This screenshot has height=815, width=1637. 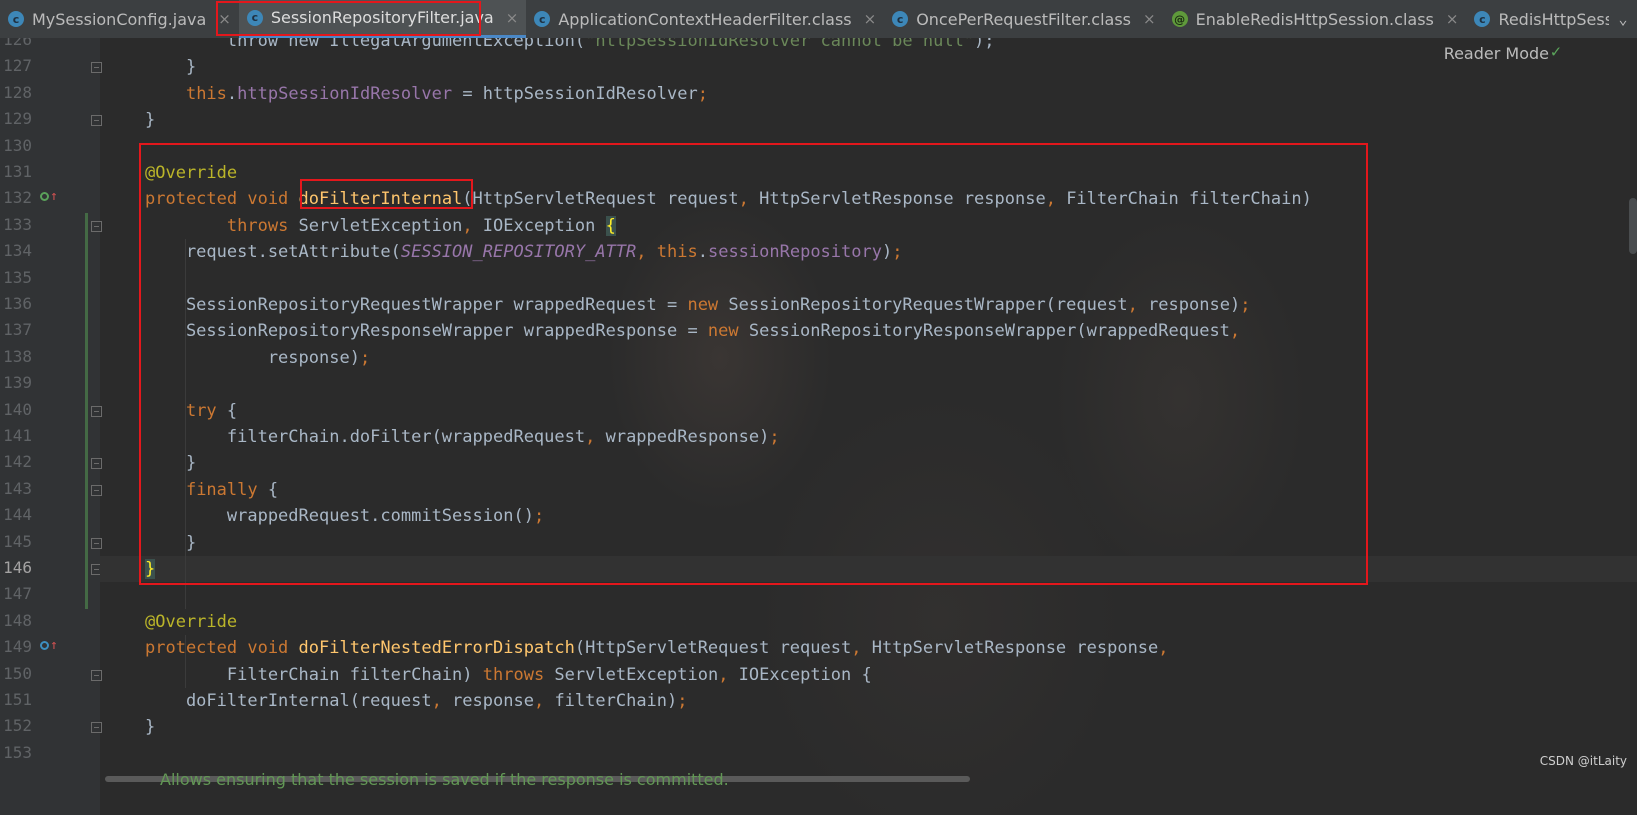 What do you see at coordinates (1556, 52) in the screenshot?
I see `inspection-ok-check-icon: ✓` at bounding box center [1556, 52].